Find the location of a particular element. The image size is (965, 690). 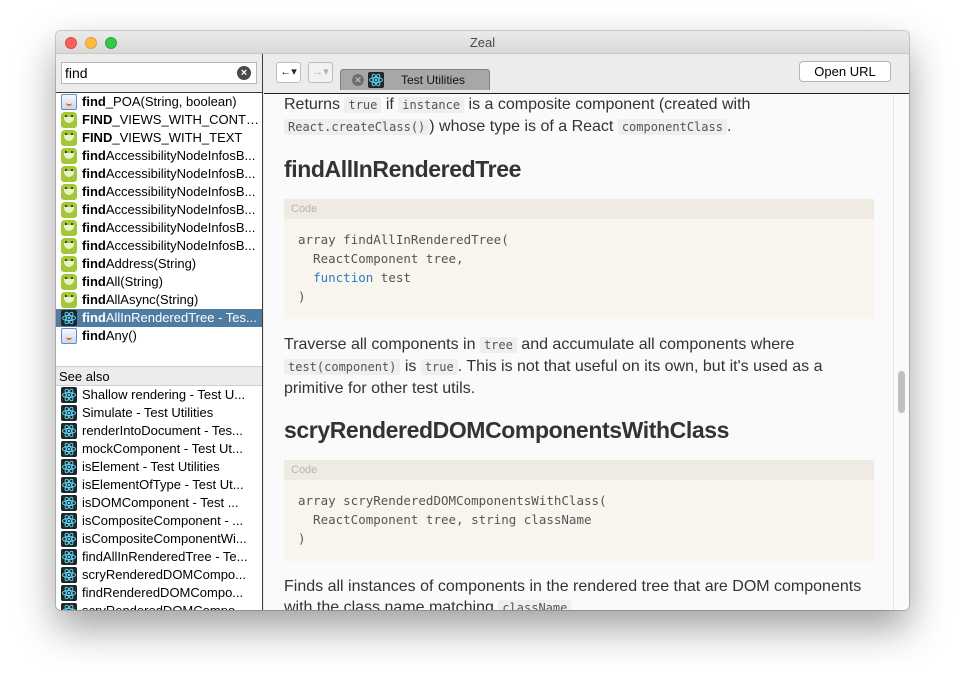

inline-code: true is located at coordinates (439, 367).